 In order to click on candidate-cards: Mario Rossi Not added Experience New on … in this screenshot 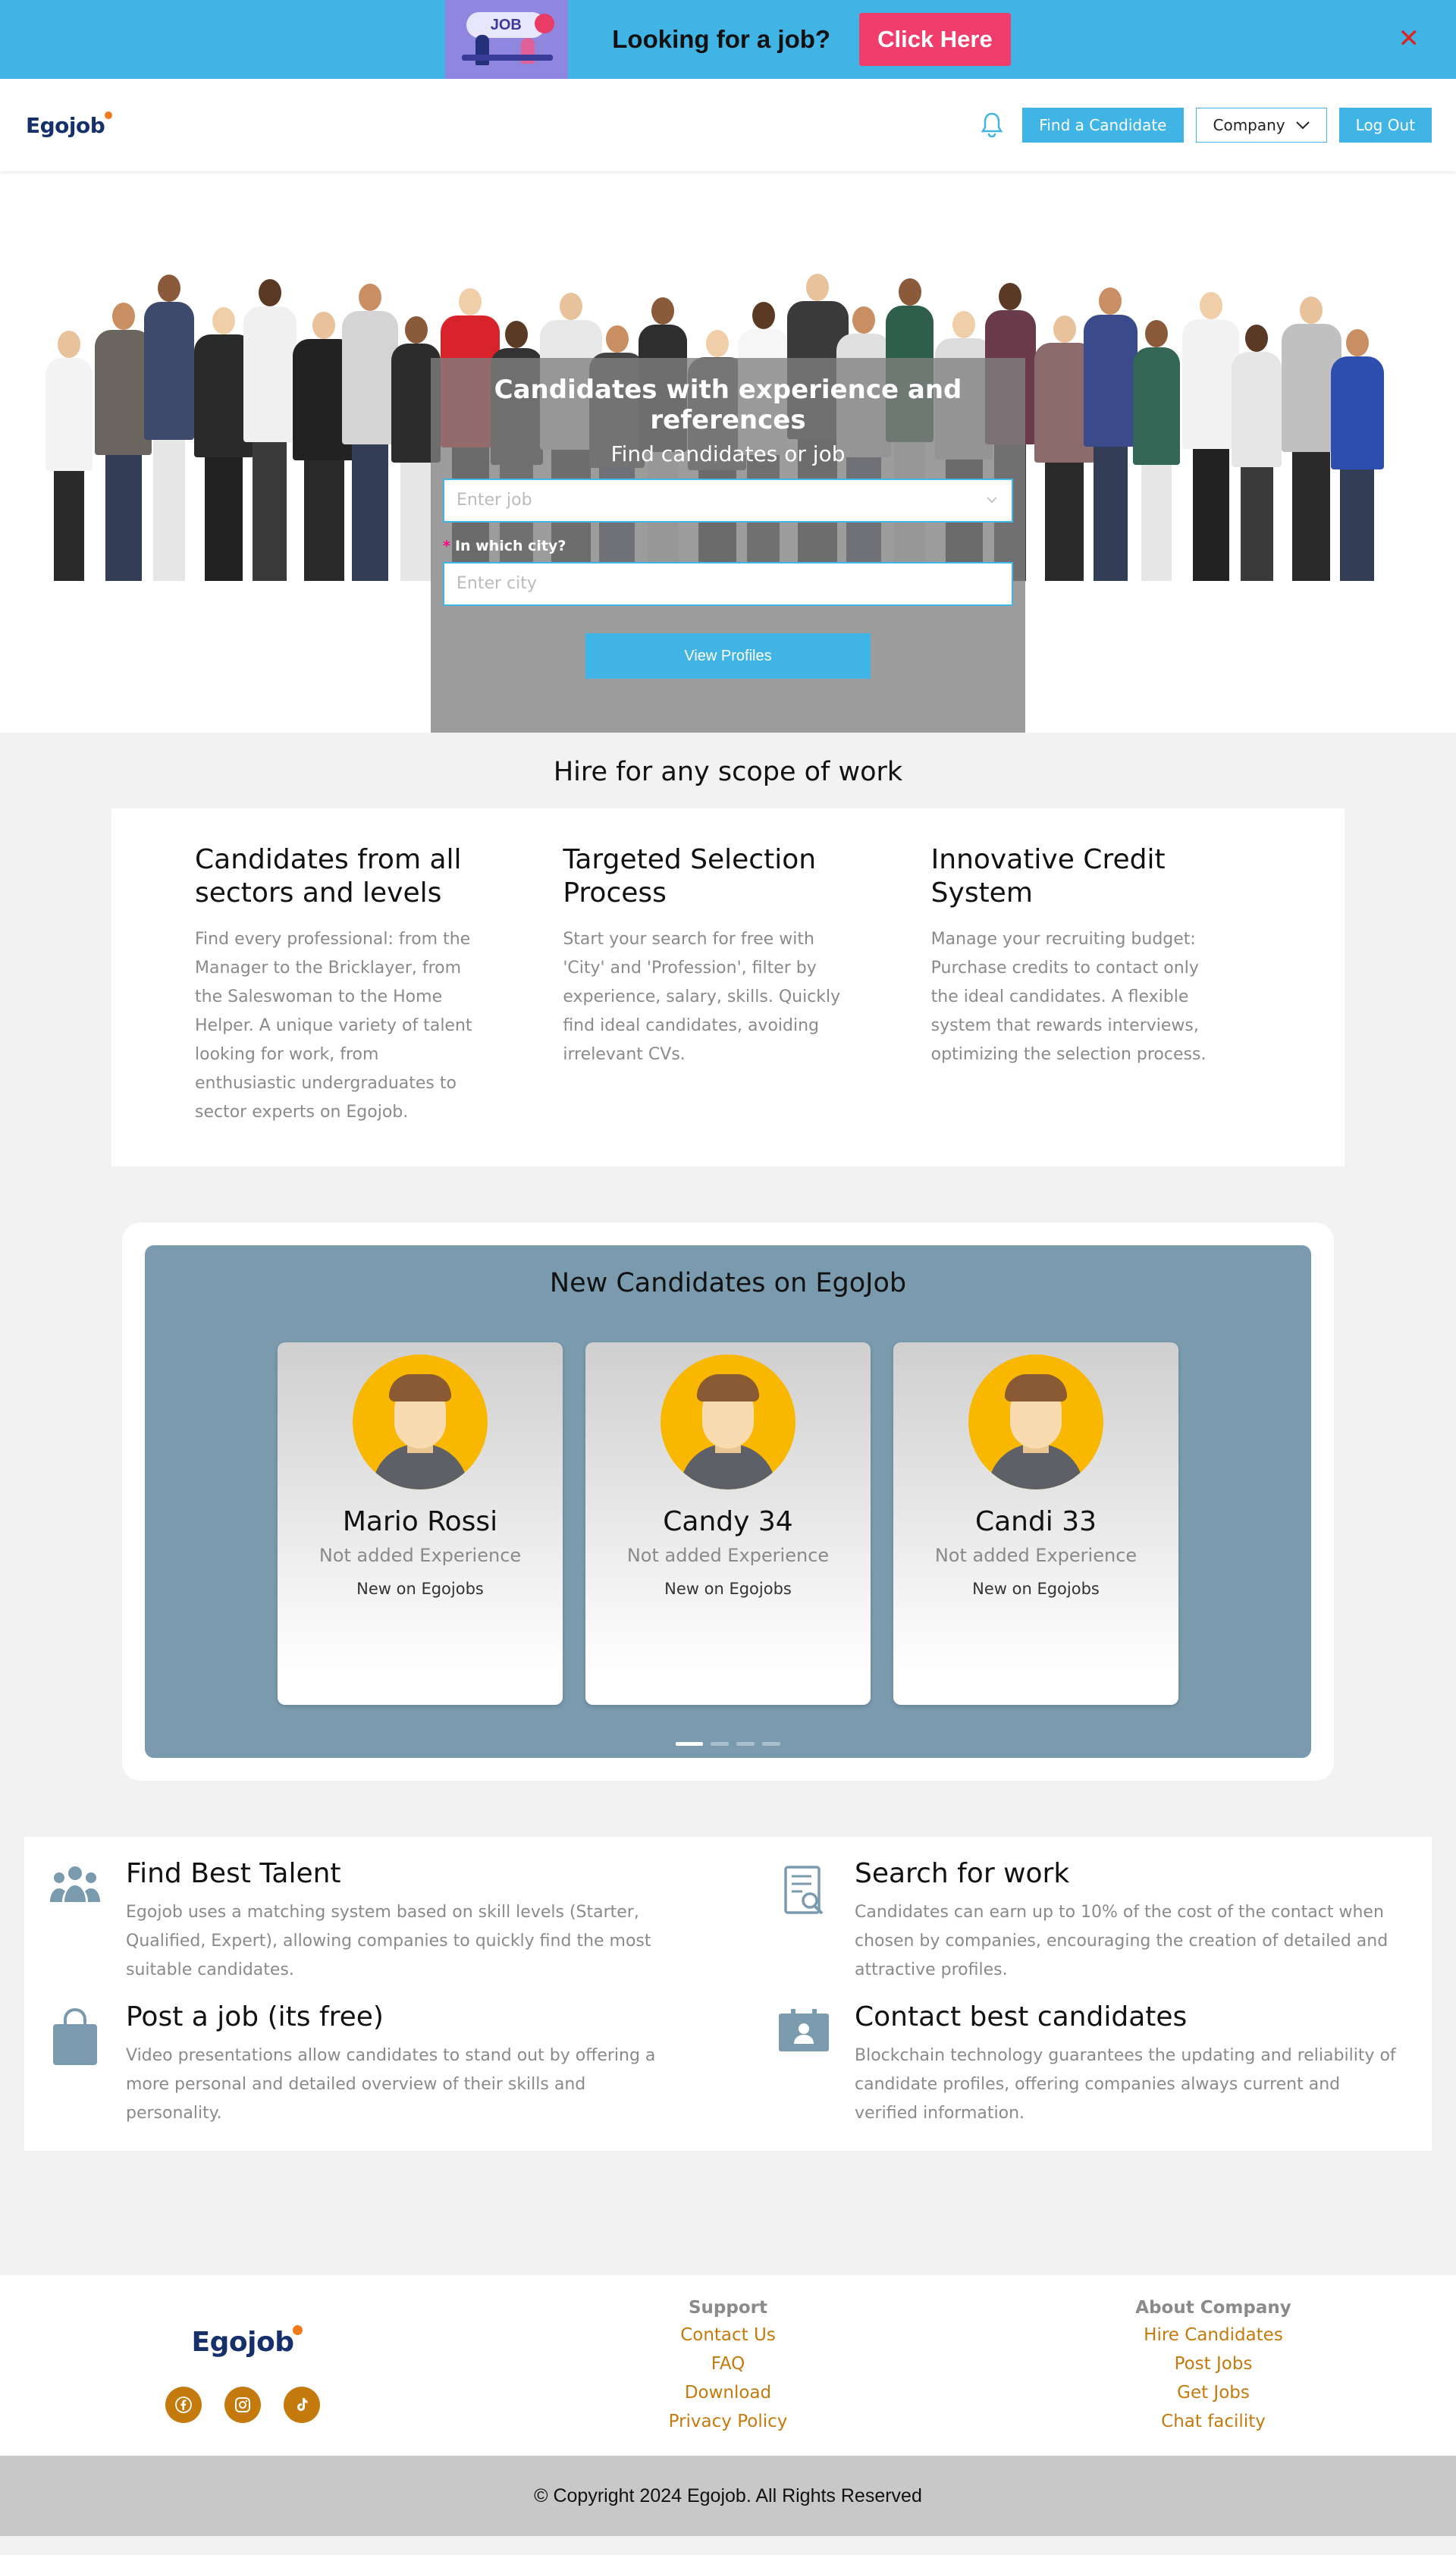, I will do `click(728, 1524)`.